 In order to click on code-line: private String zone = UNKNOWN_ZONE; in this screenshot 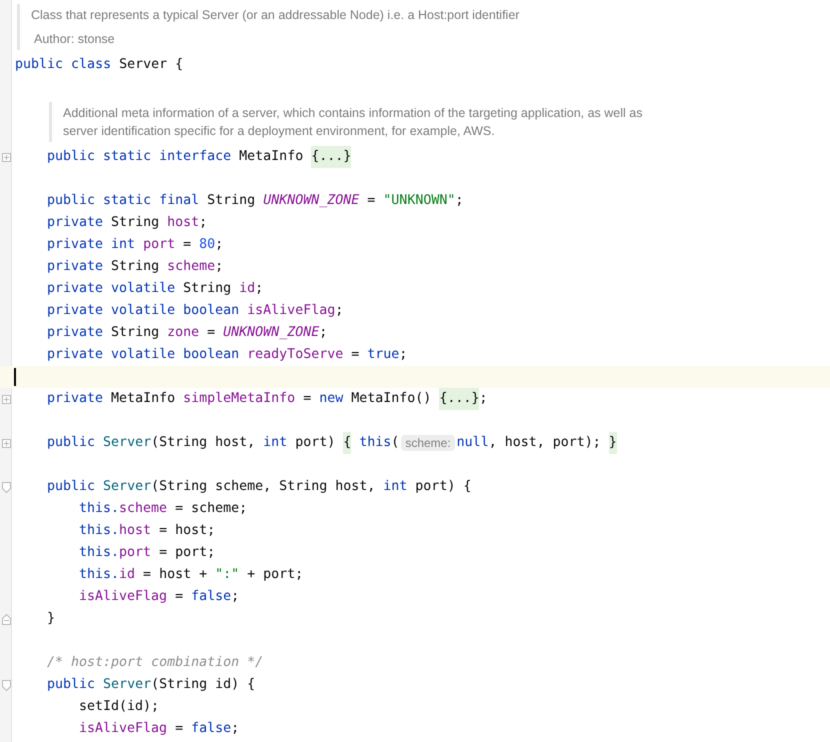, I will do `click(187, 333)`.